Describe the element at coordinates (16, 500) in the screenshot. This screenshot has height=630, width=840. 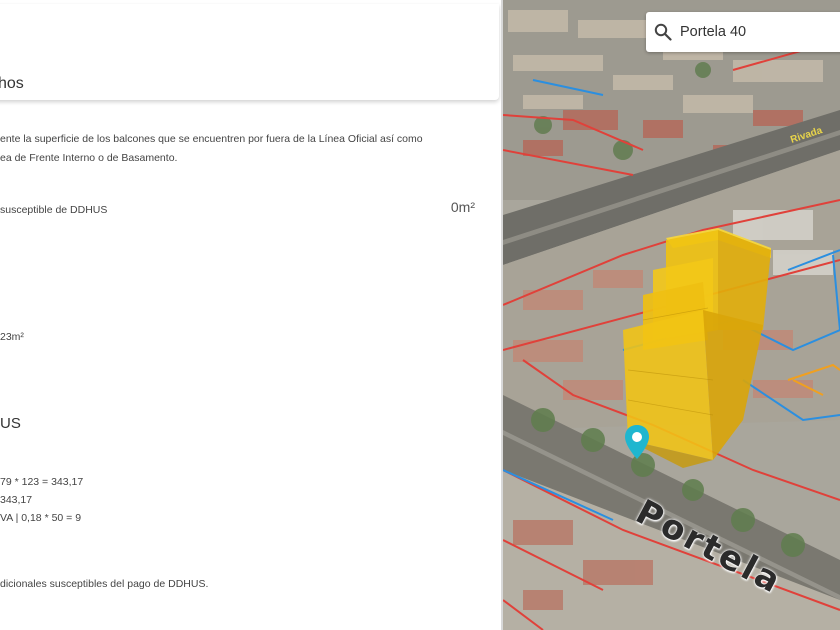
I see `calc-line-2: 343,17` at that location.